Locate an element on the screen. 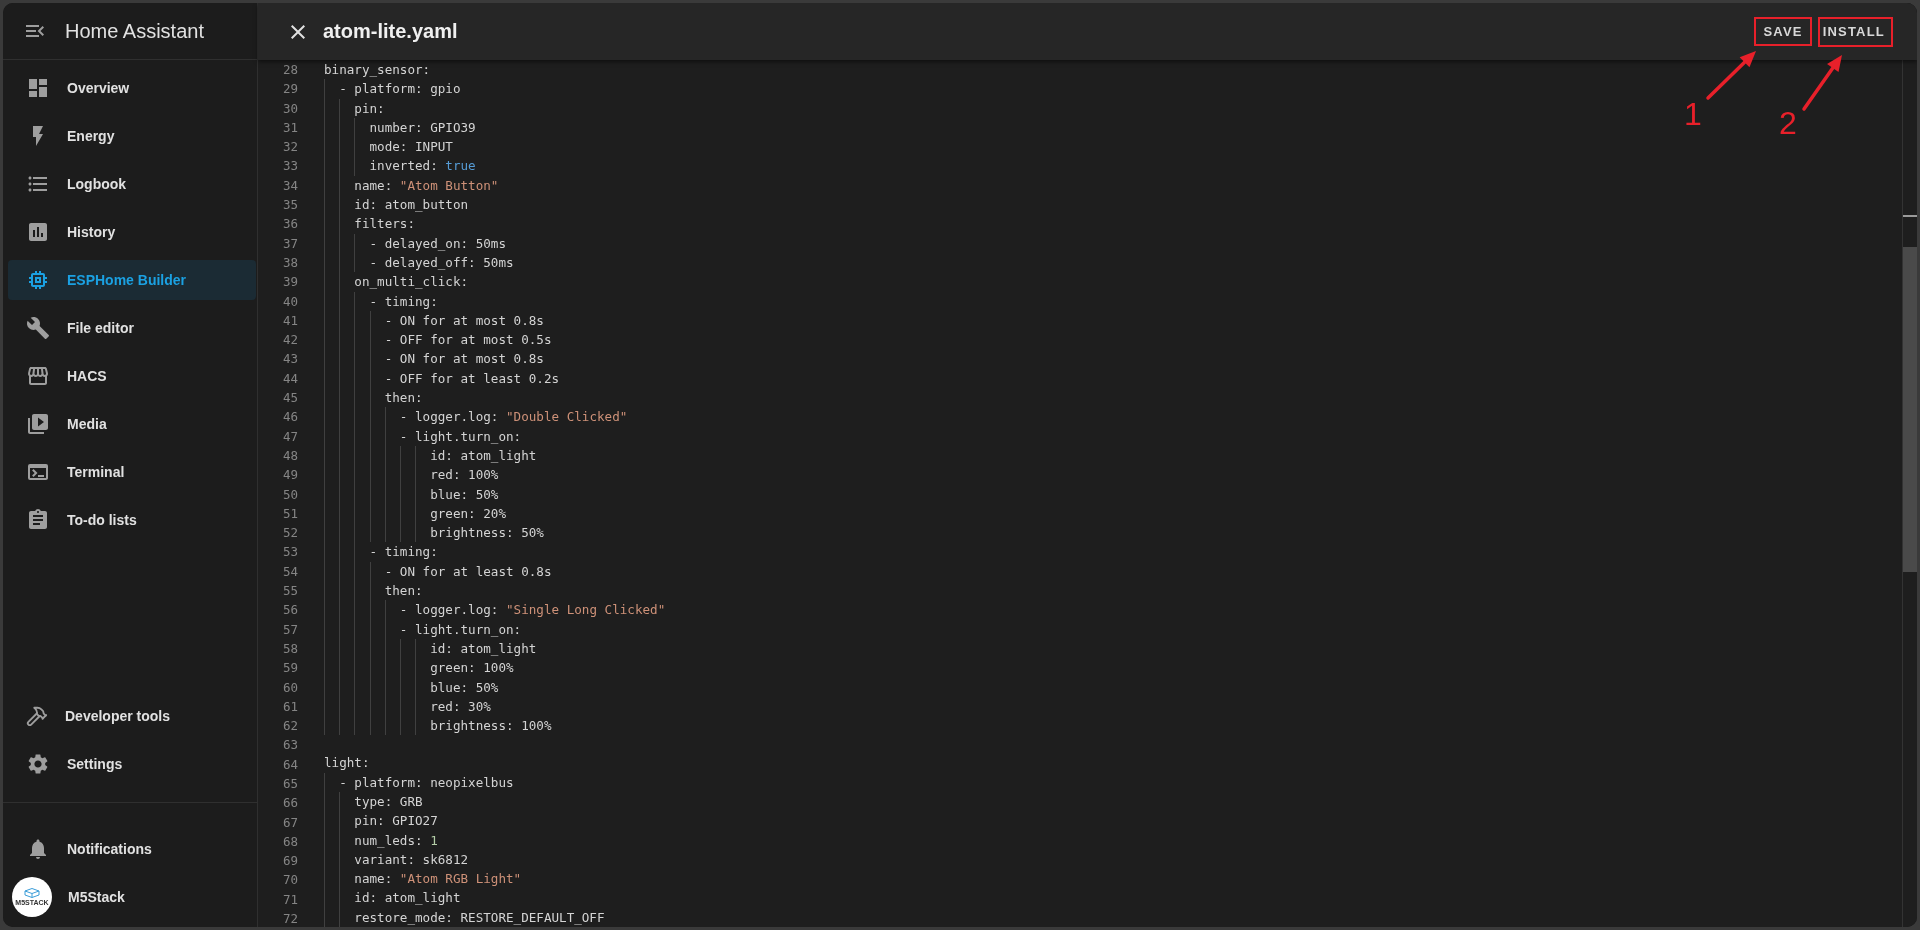 This screenshot has height=930, width=1920. line-number: 46 is located at coordinates (289, 417).